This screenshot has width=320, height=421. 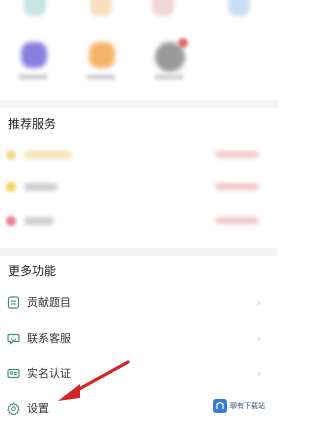 I want to click on menu-label: 贡献题目, so click(x=49, y=302).